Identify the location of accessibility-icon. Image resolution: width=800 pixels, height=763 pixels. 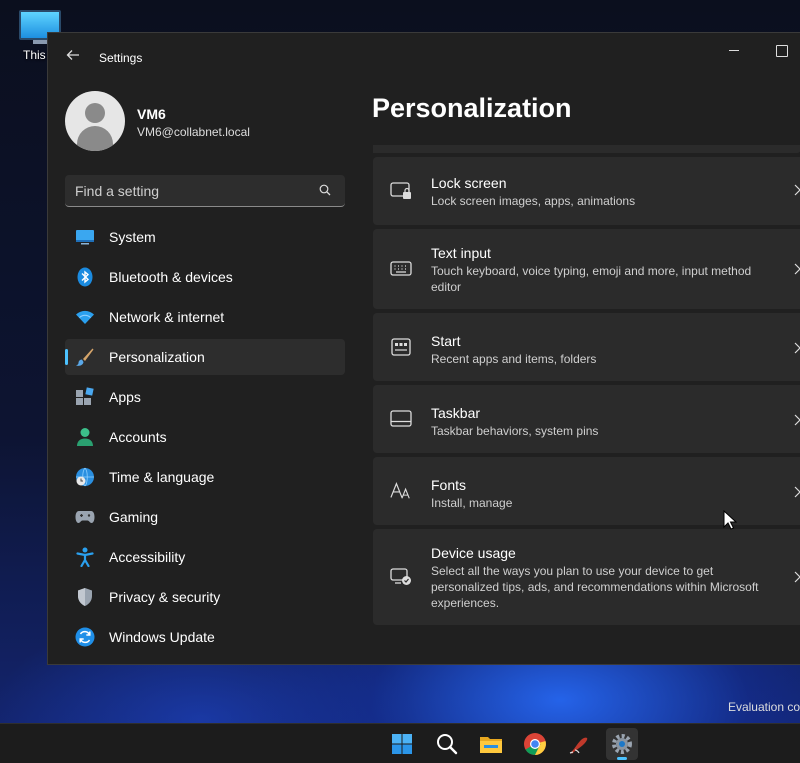
(85, 557).